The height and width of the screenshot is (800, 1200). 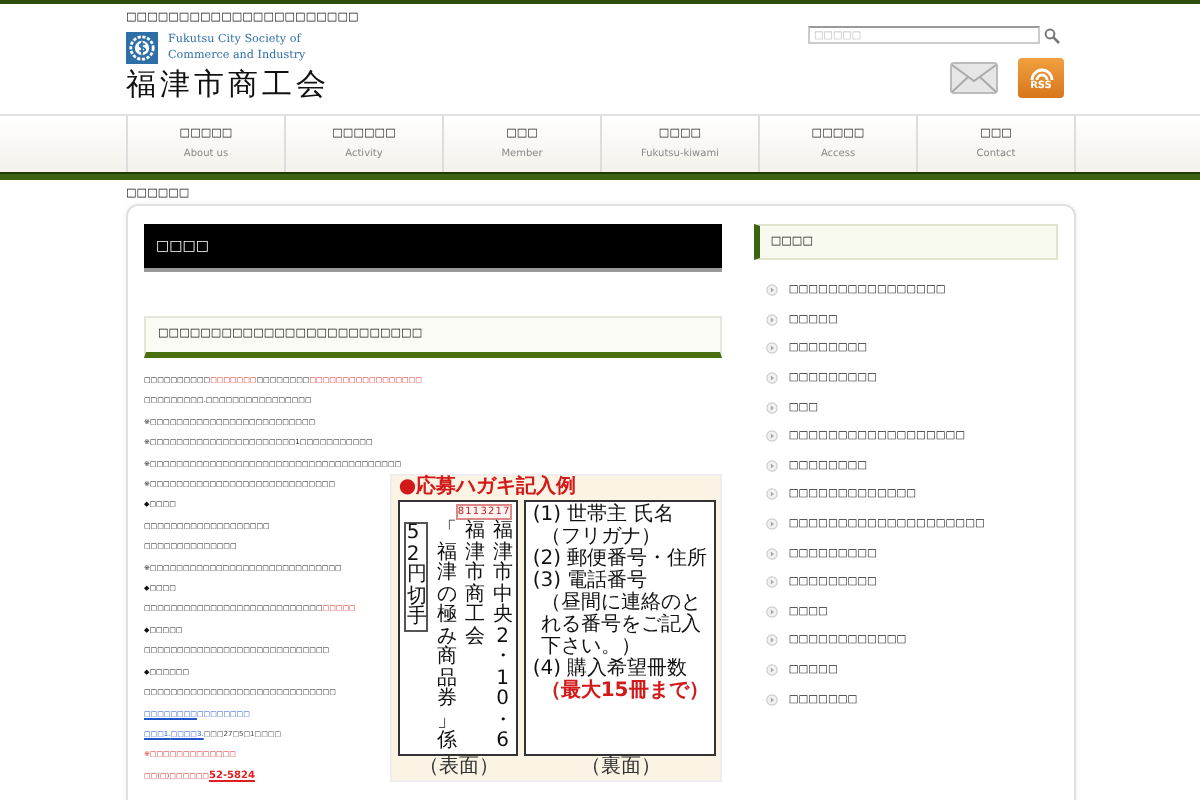 What do you see at coordinates (611, 669) in the screenshot?
I see `form-field-label: (4) 購入希望冊数` at bounding box center [611, 669].